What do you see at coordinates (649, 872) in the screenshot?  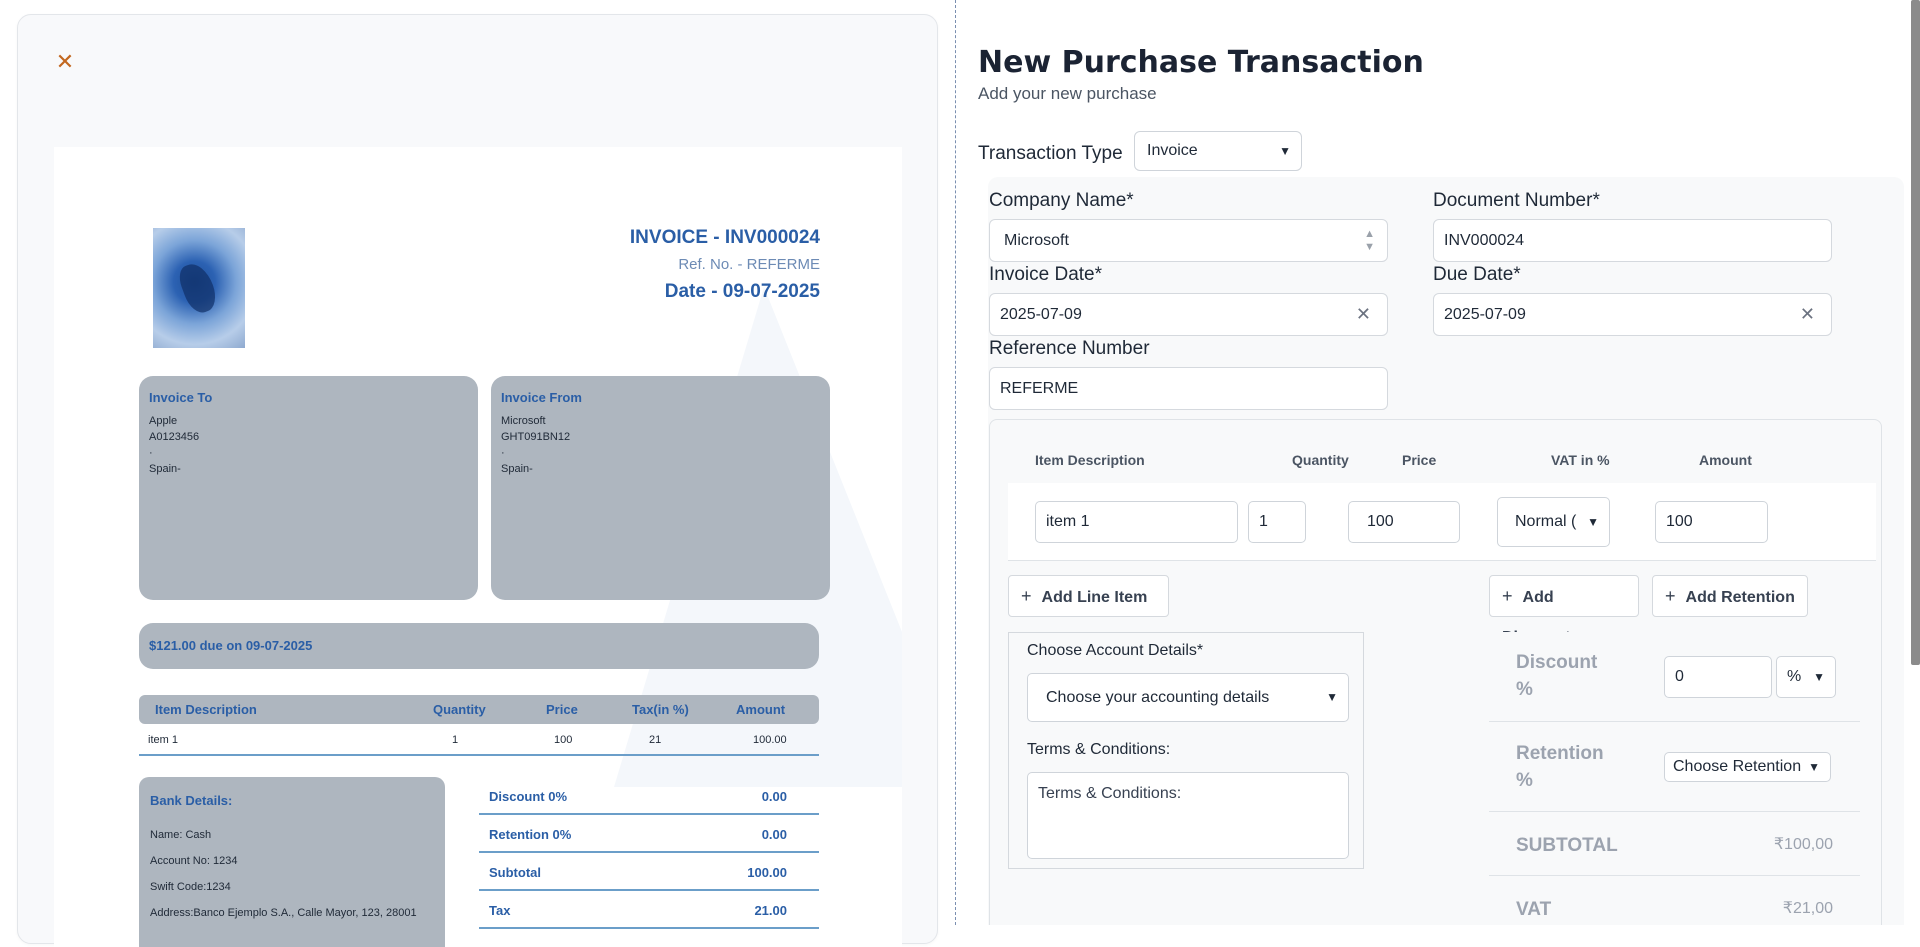 I see `total-row-subtotal: Subtotal 100.00` at bounding box center [649, 872].